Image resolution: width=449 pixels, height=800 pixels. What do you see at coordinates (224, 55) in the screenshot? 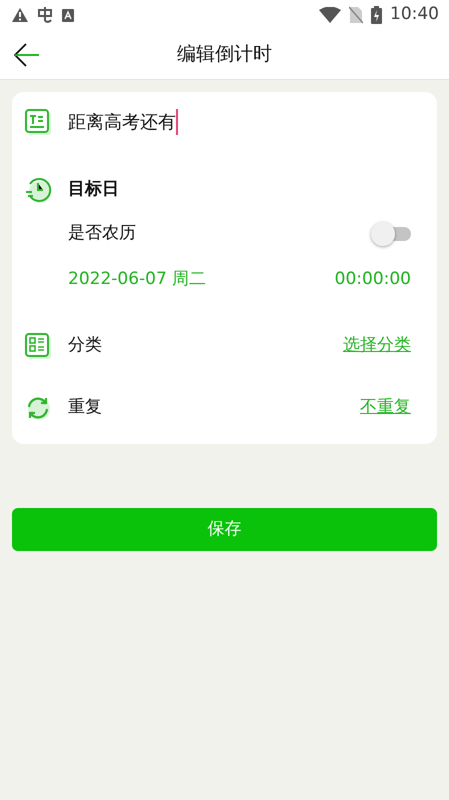
I see `page-title: 编辑倒计时` at bounding box center [224, 55].